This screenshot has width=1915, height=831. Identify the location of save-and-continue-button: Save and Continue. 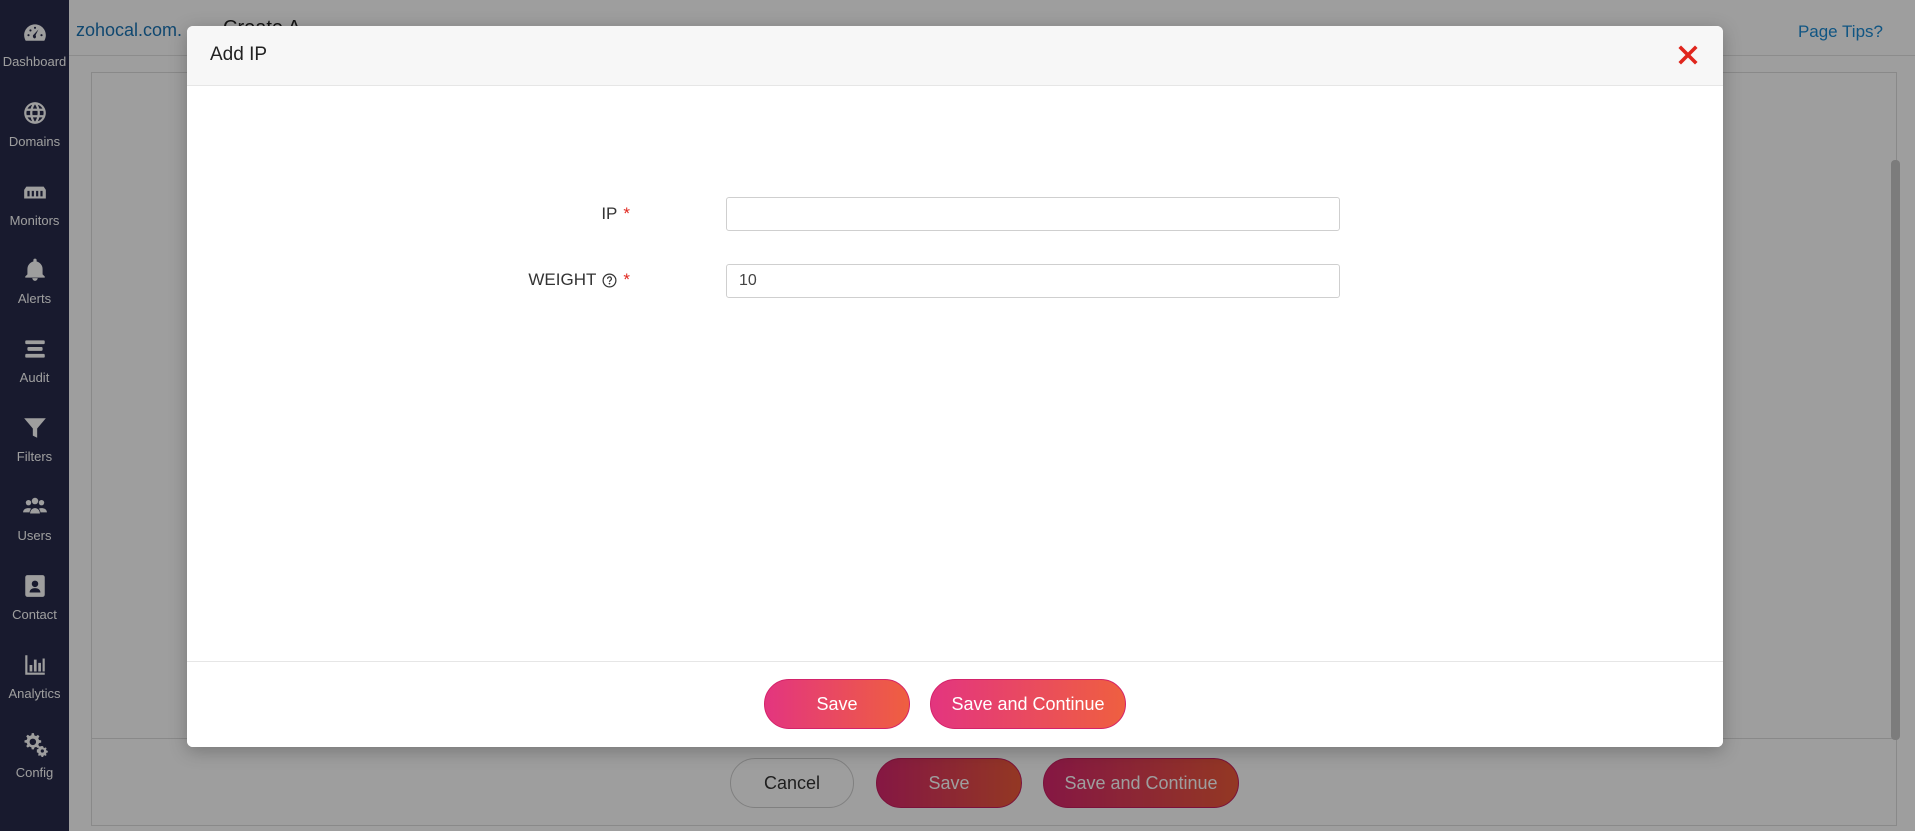
(1028, 704).